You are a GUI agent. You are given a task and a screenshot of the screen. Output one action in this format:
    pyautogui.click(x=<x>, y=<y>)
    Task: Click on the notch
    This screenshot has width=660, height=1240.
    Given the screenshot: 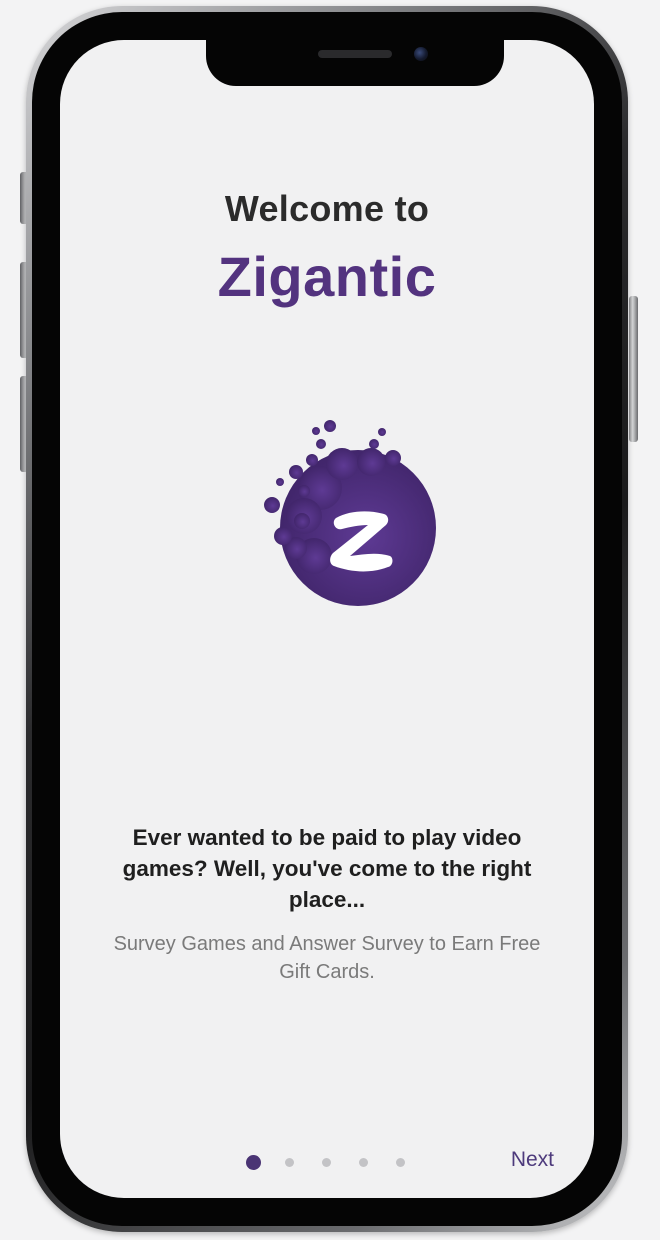 What is the action you would take?
    pyautogui.click(x=355, y=63)
    